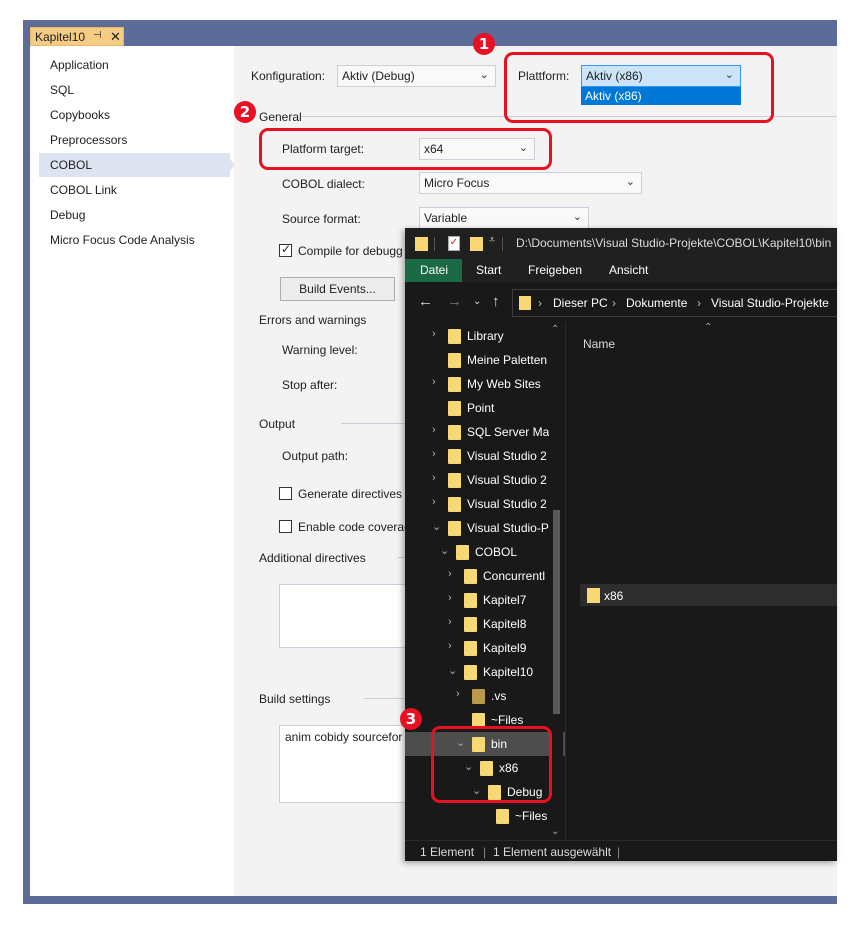  I want to click on selection-arrow, so click(232, 165).